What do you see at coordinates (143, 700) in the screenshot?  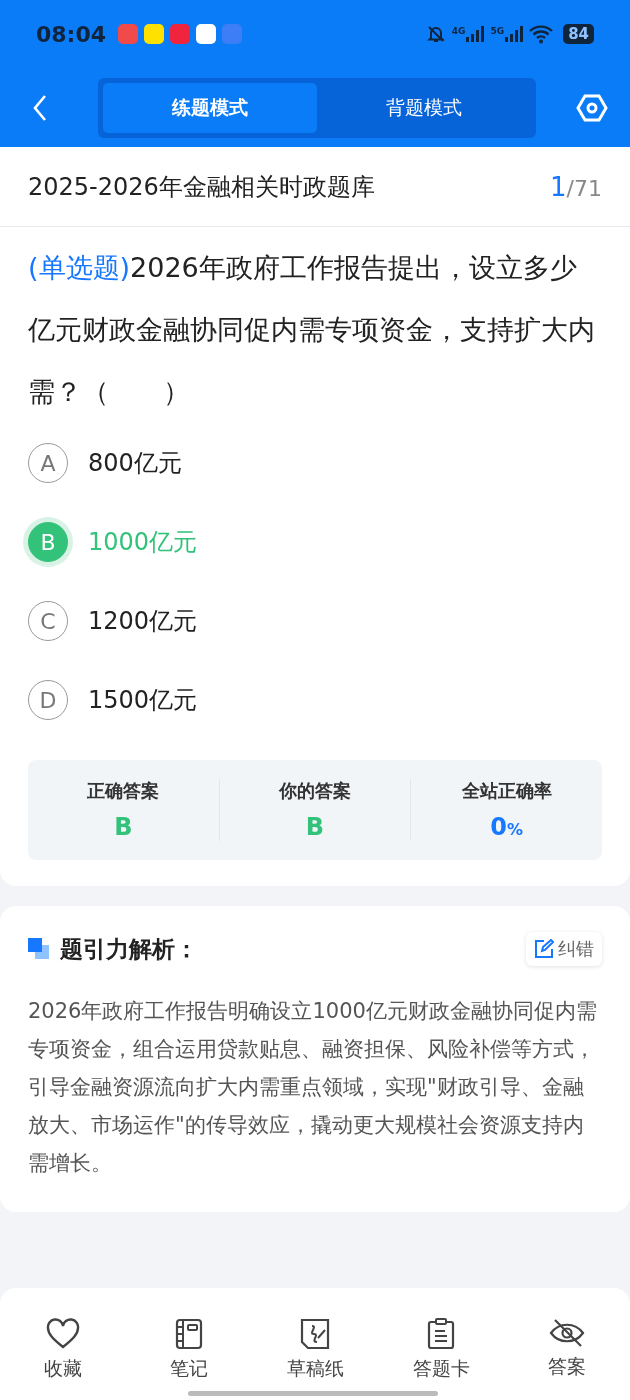 I see `option-text: 1500亿元` at bounding box center [143, 700].